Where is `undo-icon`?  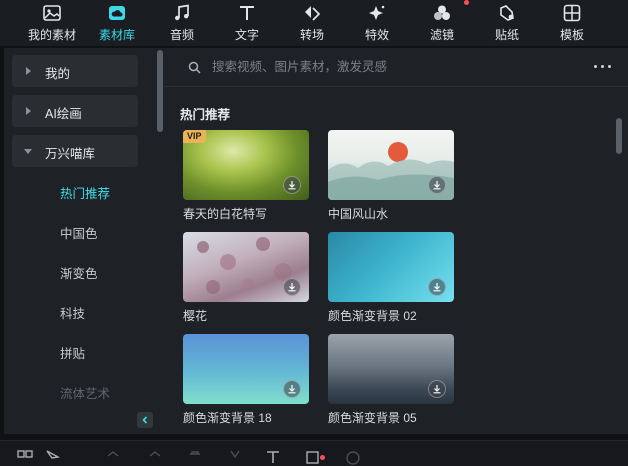
undo-icon is located at coordinates (113, 457).